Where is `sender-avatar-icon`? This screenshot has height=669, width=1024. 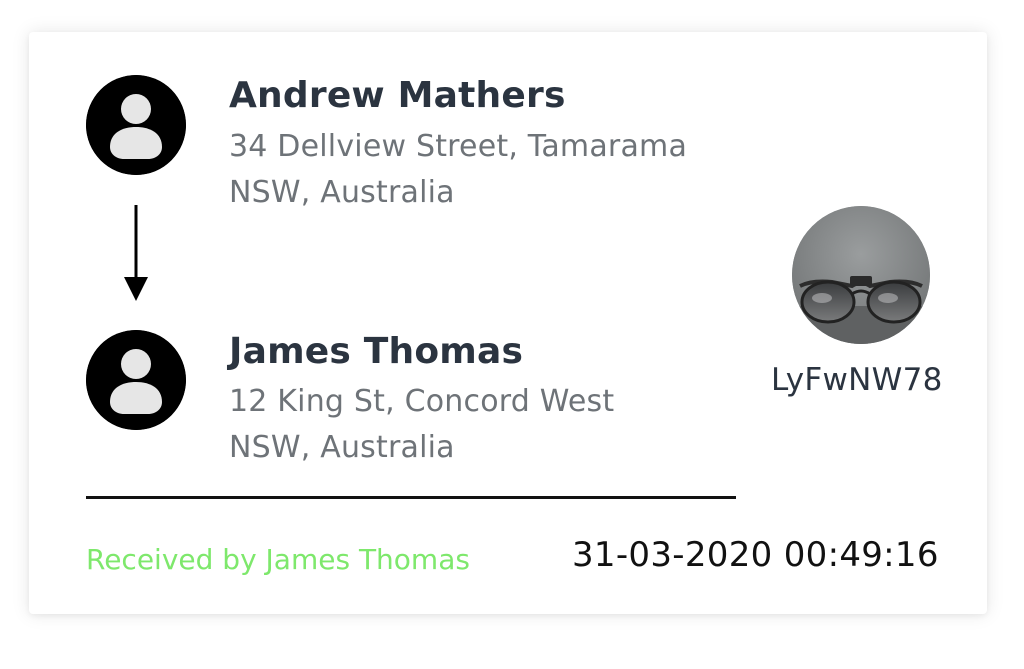
sender-avatar-icon is located at coordinates (136, 125).